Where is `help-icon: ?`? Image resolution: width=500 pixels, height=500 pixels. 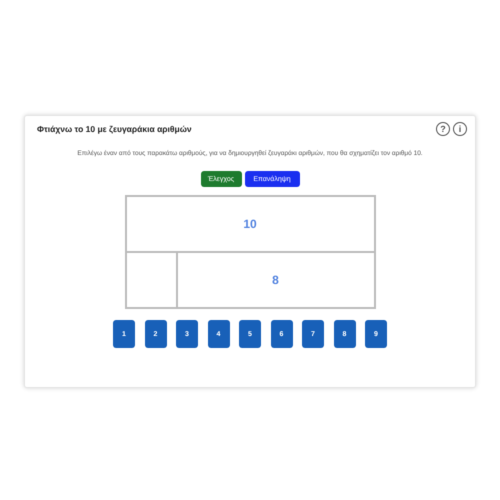 help-icon: ? is located at coordinates (443, 129).